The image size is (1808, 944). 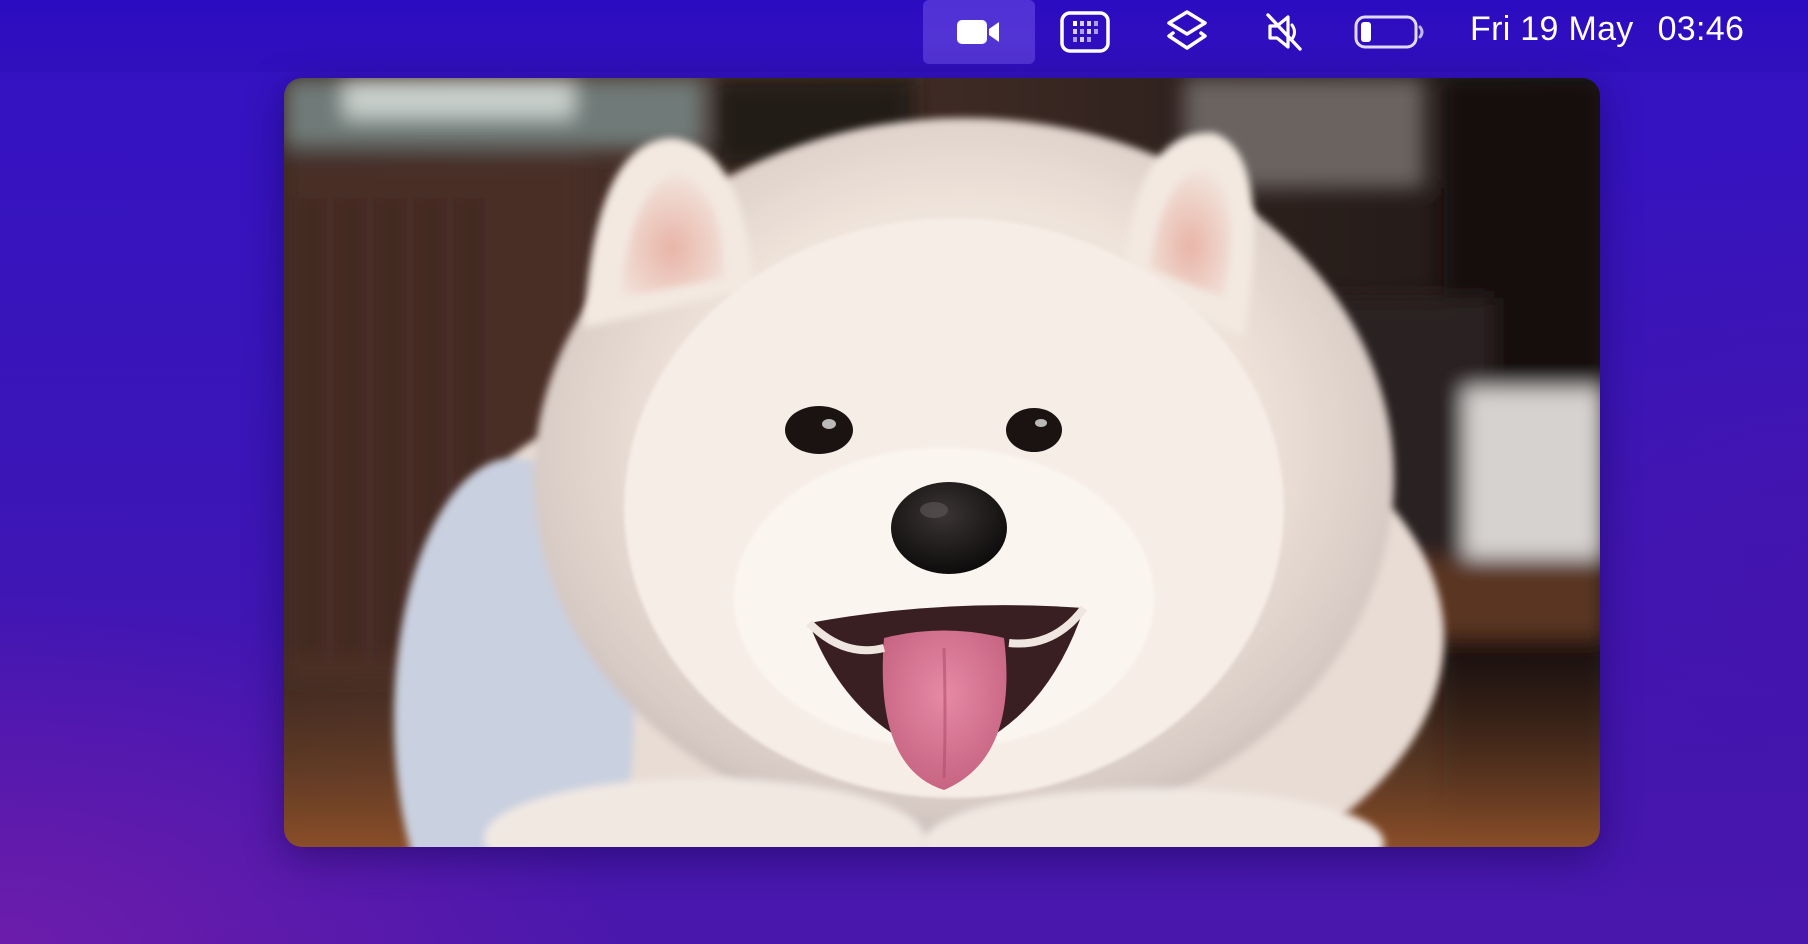 I want to click on speaker-muted-icon, so click(x=1284, y=32).